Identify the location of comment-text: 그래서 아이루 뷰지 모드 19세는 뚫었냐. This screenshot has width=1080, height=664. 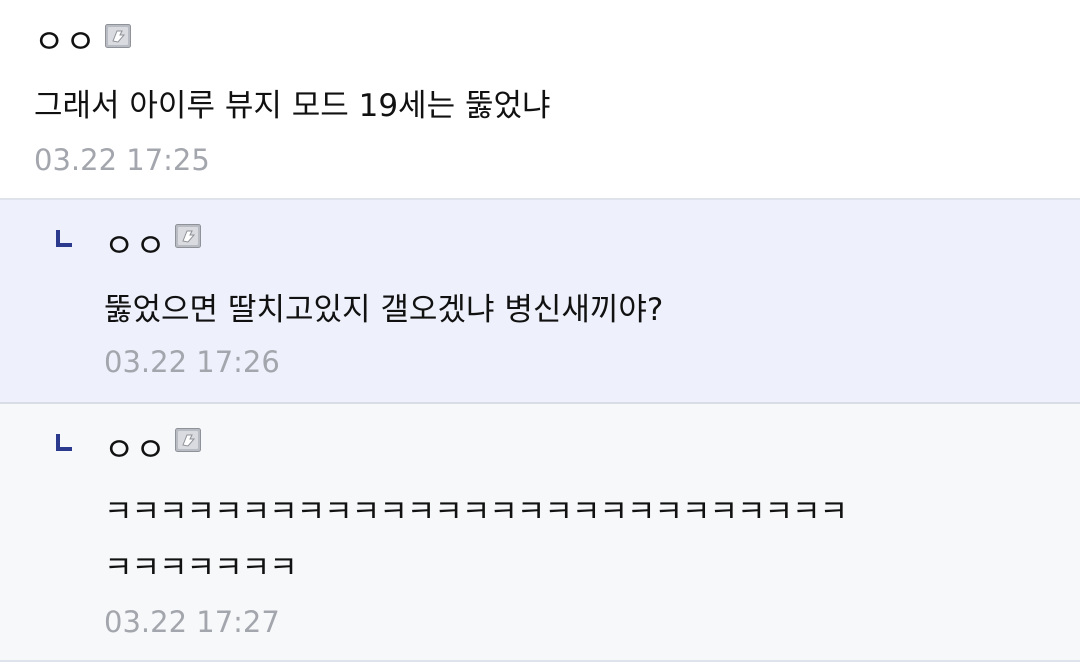
(292, 106).